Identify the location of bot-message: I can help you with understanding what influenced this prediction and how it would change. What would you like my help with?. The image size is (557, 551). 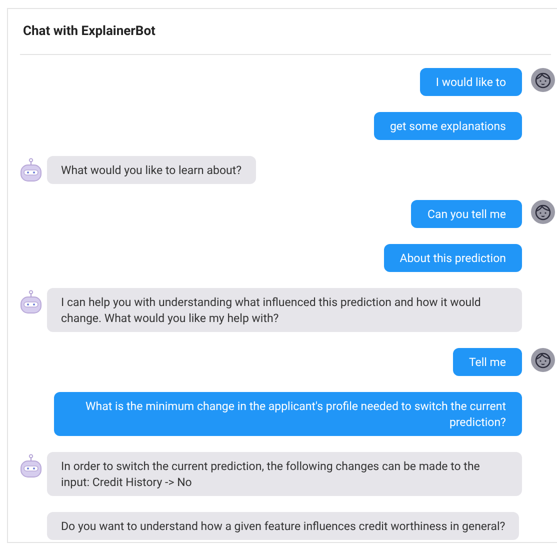
(284, 310).